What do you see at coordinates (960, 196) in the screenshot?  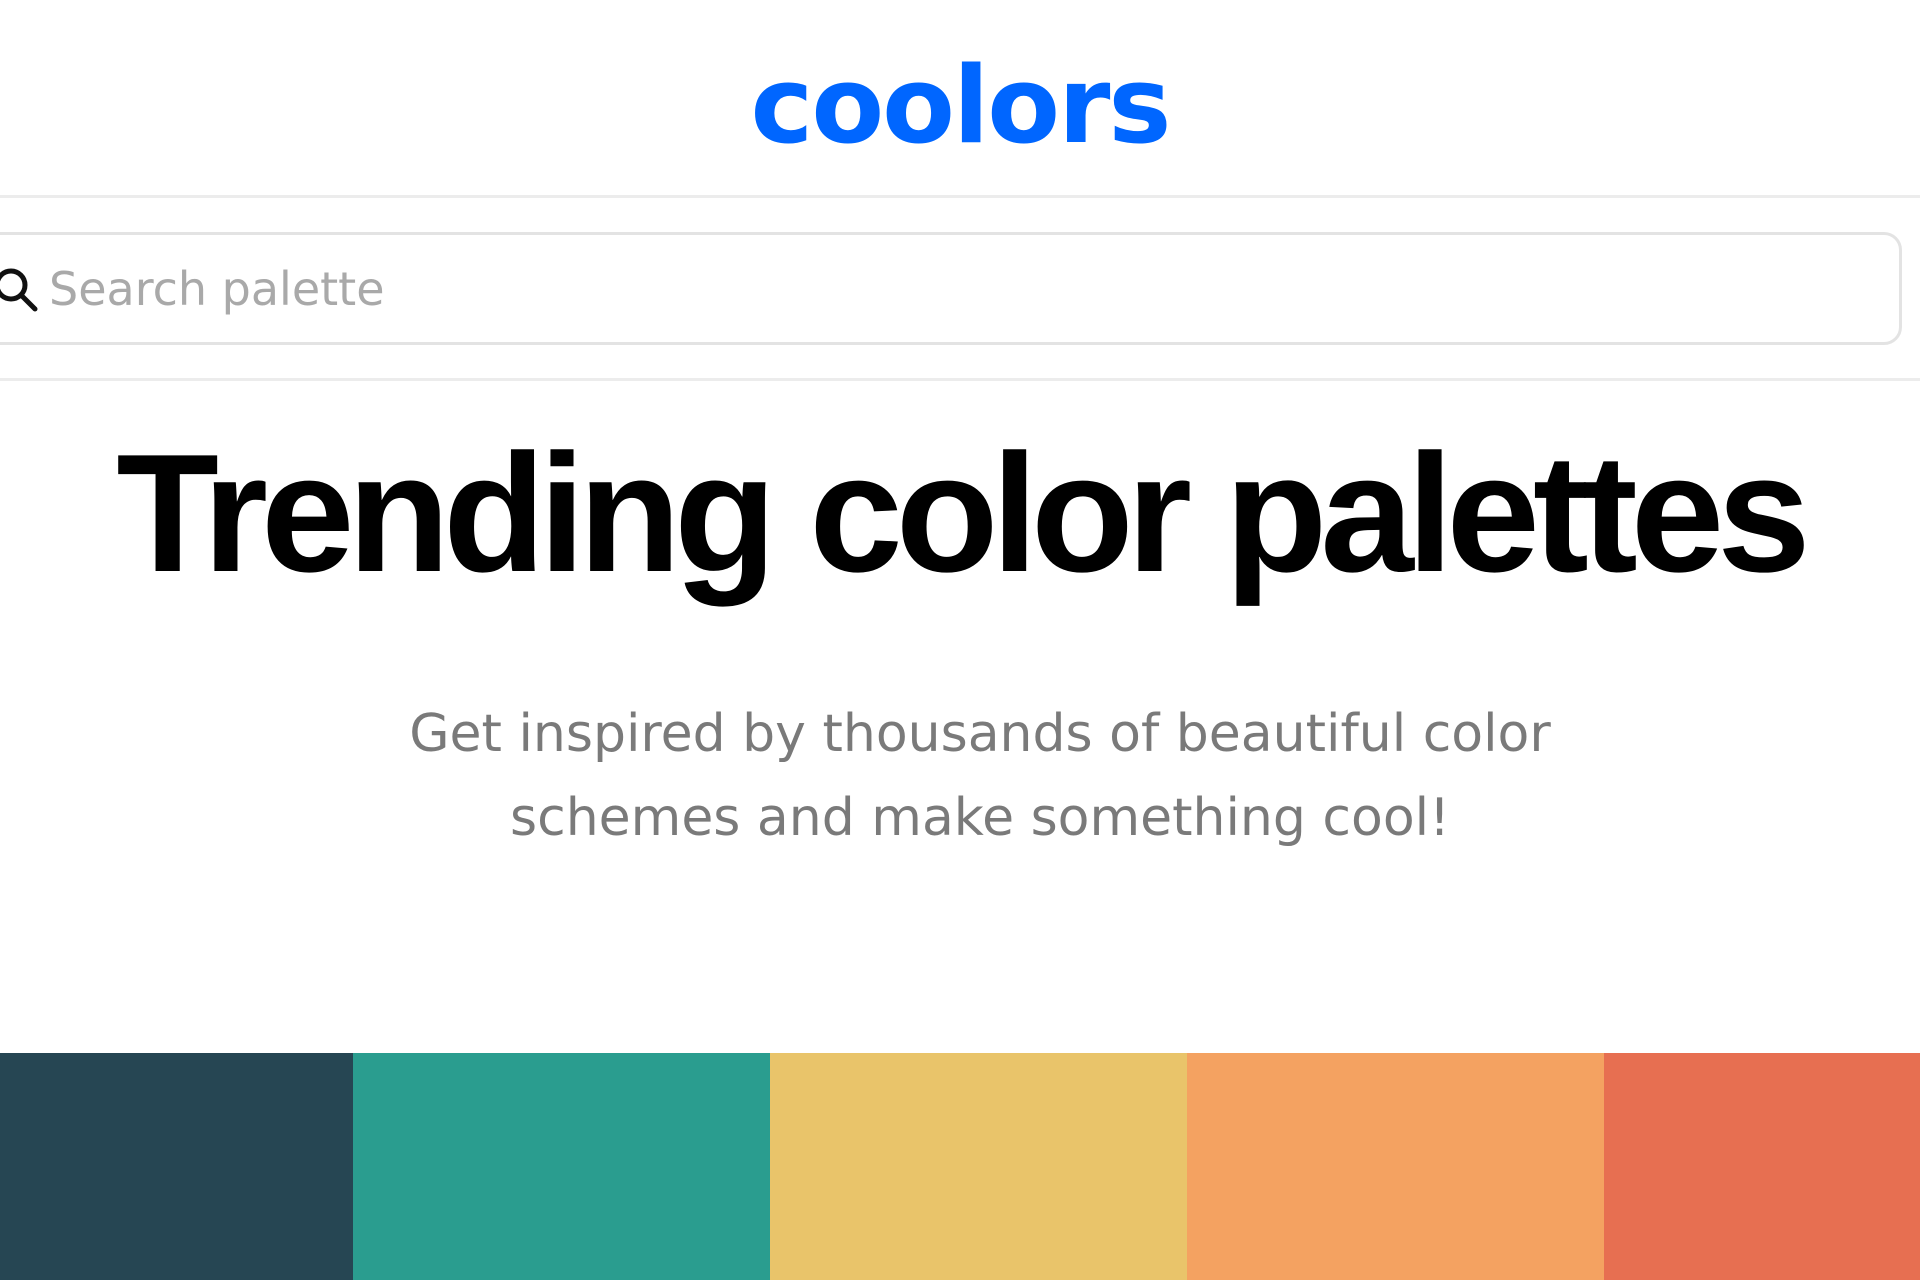 I see `header-divider` at bounding box center [960, 196].